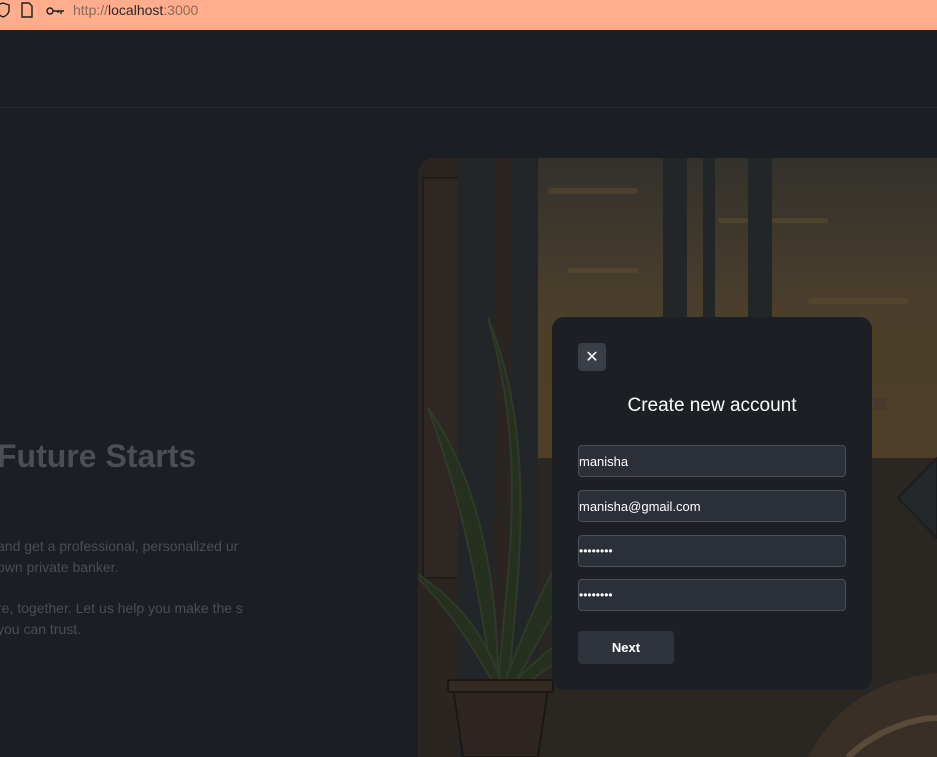  Describe the element at coordinates (592, 357) in the screenshot. I see `close-button: ✕` at that location.